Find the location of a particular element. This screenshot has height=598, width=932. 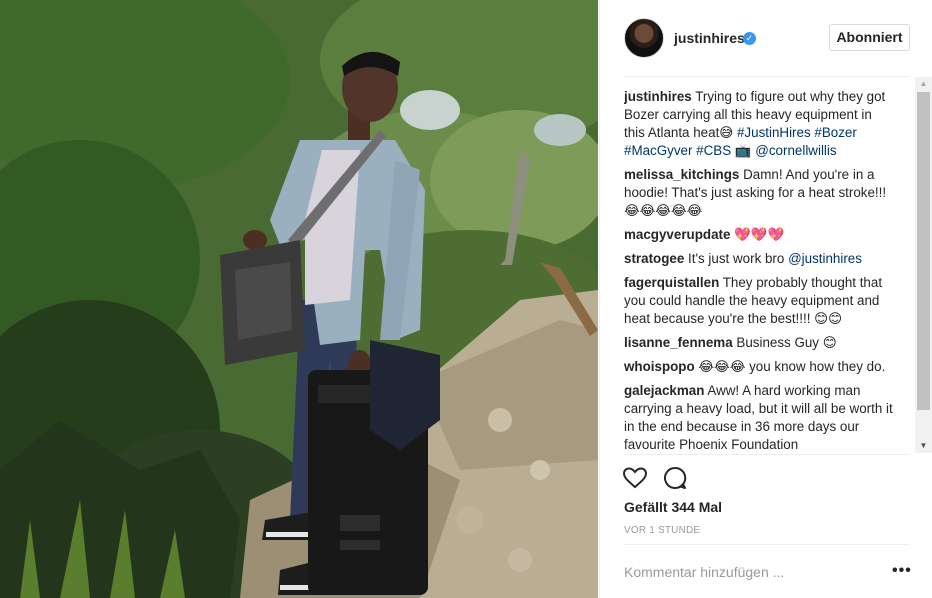

follow-button: Abonniert is located at coordinates (869, 37).